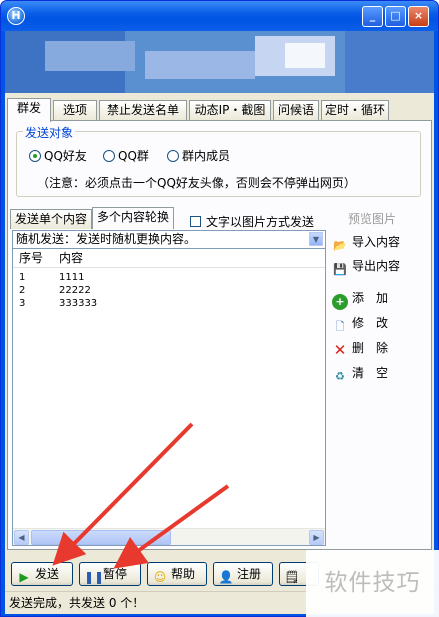 This screenshot has width=439, height=617. What do you see at coordinates (22, 277) in the screenshot?
I see `row-index: 1` at bounding box center [22, 277].